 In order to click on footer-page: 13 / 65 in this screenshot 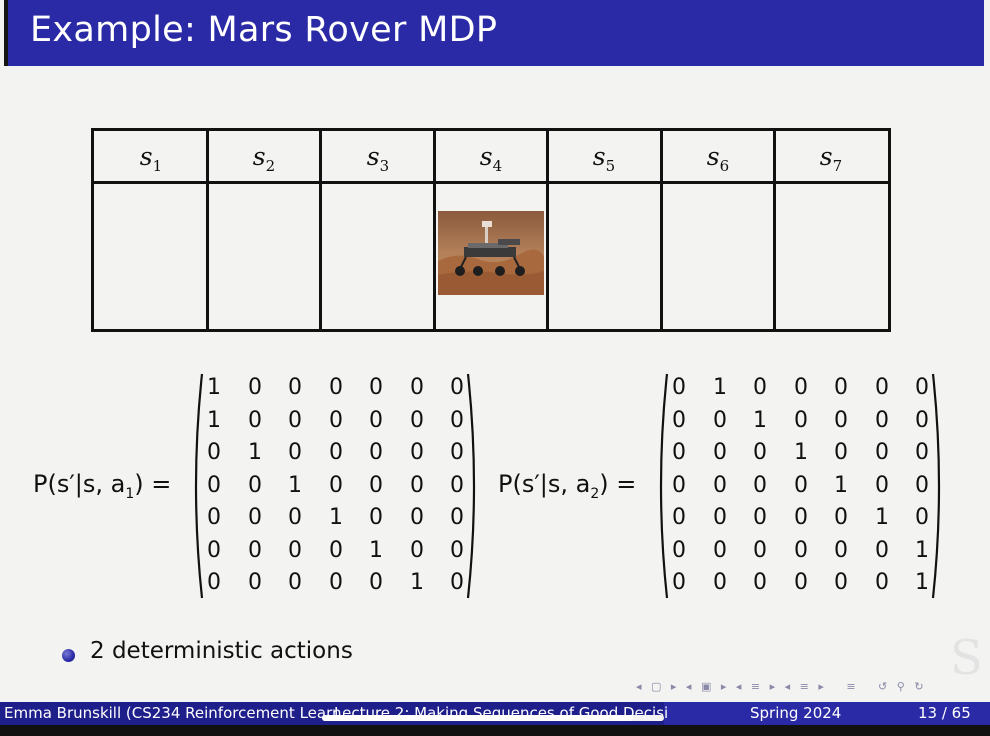, I will do `click(944, 713)`.